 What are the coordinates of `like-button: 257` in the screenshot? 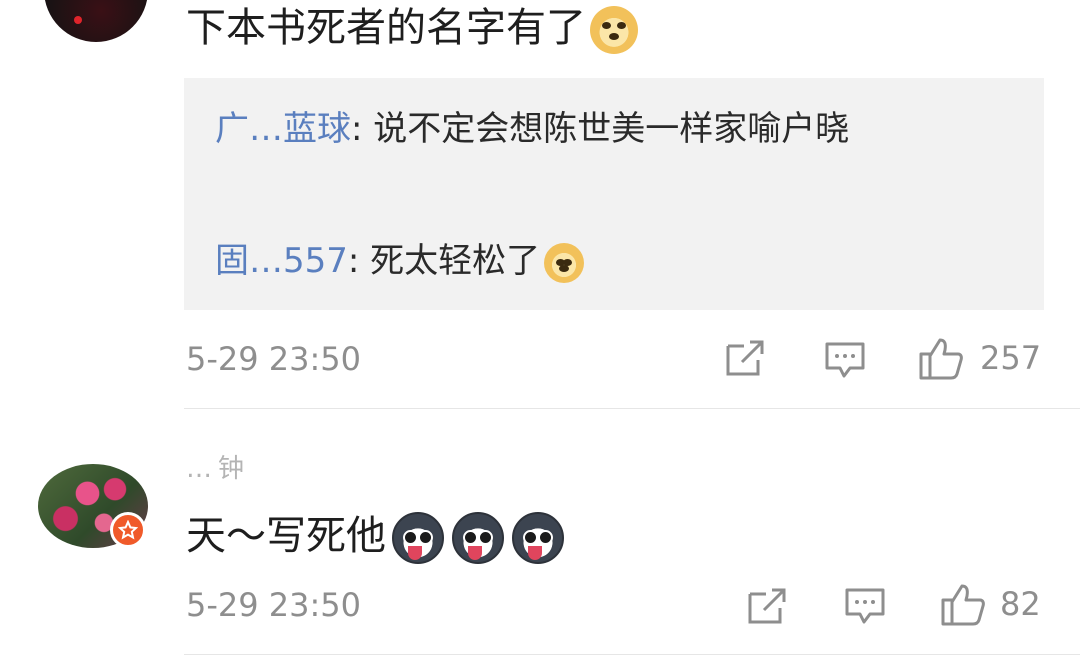 It's located at (979, 358).